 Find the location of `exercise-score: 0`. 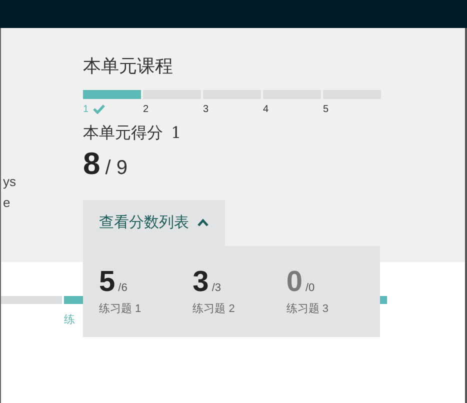

exercise-score: 0 is located at coordinates (294, 282).